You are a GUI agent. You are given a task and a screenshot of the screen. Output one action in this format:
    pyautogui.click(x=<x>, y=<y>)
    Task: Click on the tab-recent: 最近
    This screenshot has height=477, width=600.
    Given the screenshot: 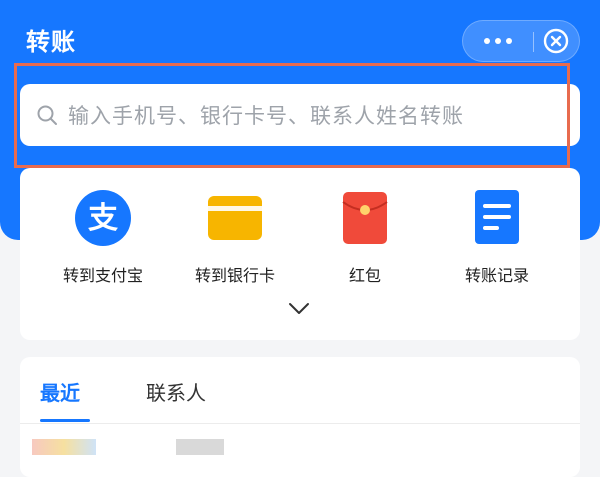 What is the action you would take?
    pyautogui.click(x=60, y=391)
    